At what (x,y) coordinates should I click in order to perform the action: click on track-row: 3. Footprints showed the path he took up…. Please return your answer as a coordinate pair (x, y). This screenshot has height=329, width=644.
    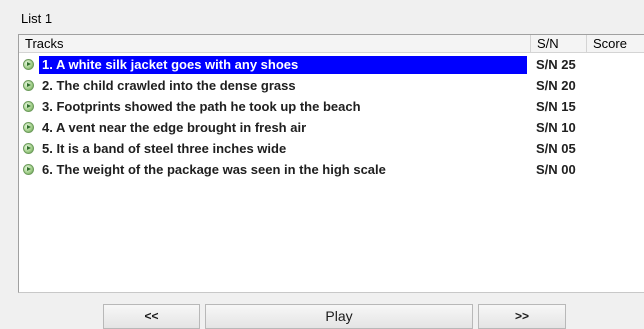
    Looking at the image, I should click on (331, 107).